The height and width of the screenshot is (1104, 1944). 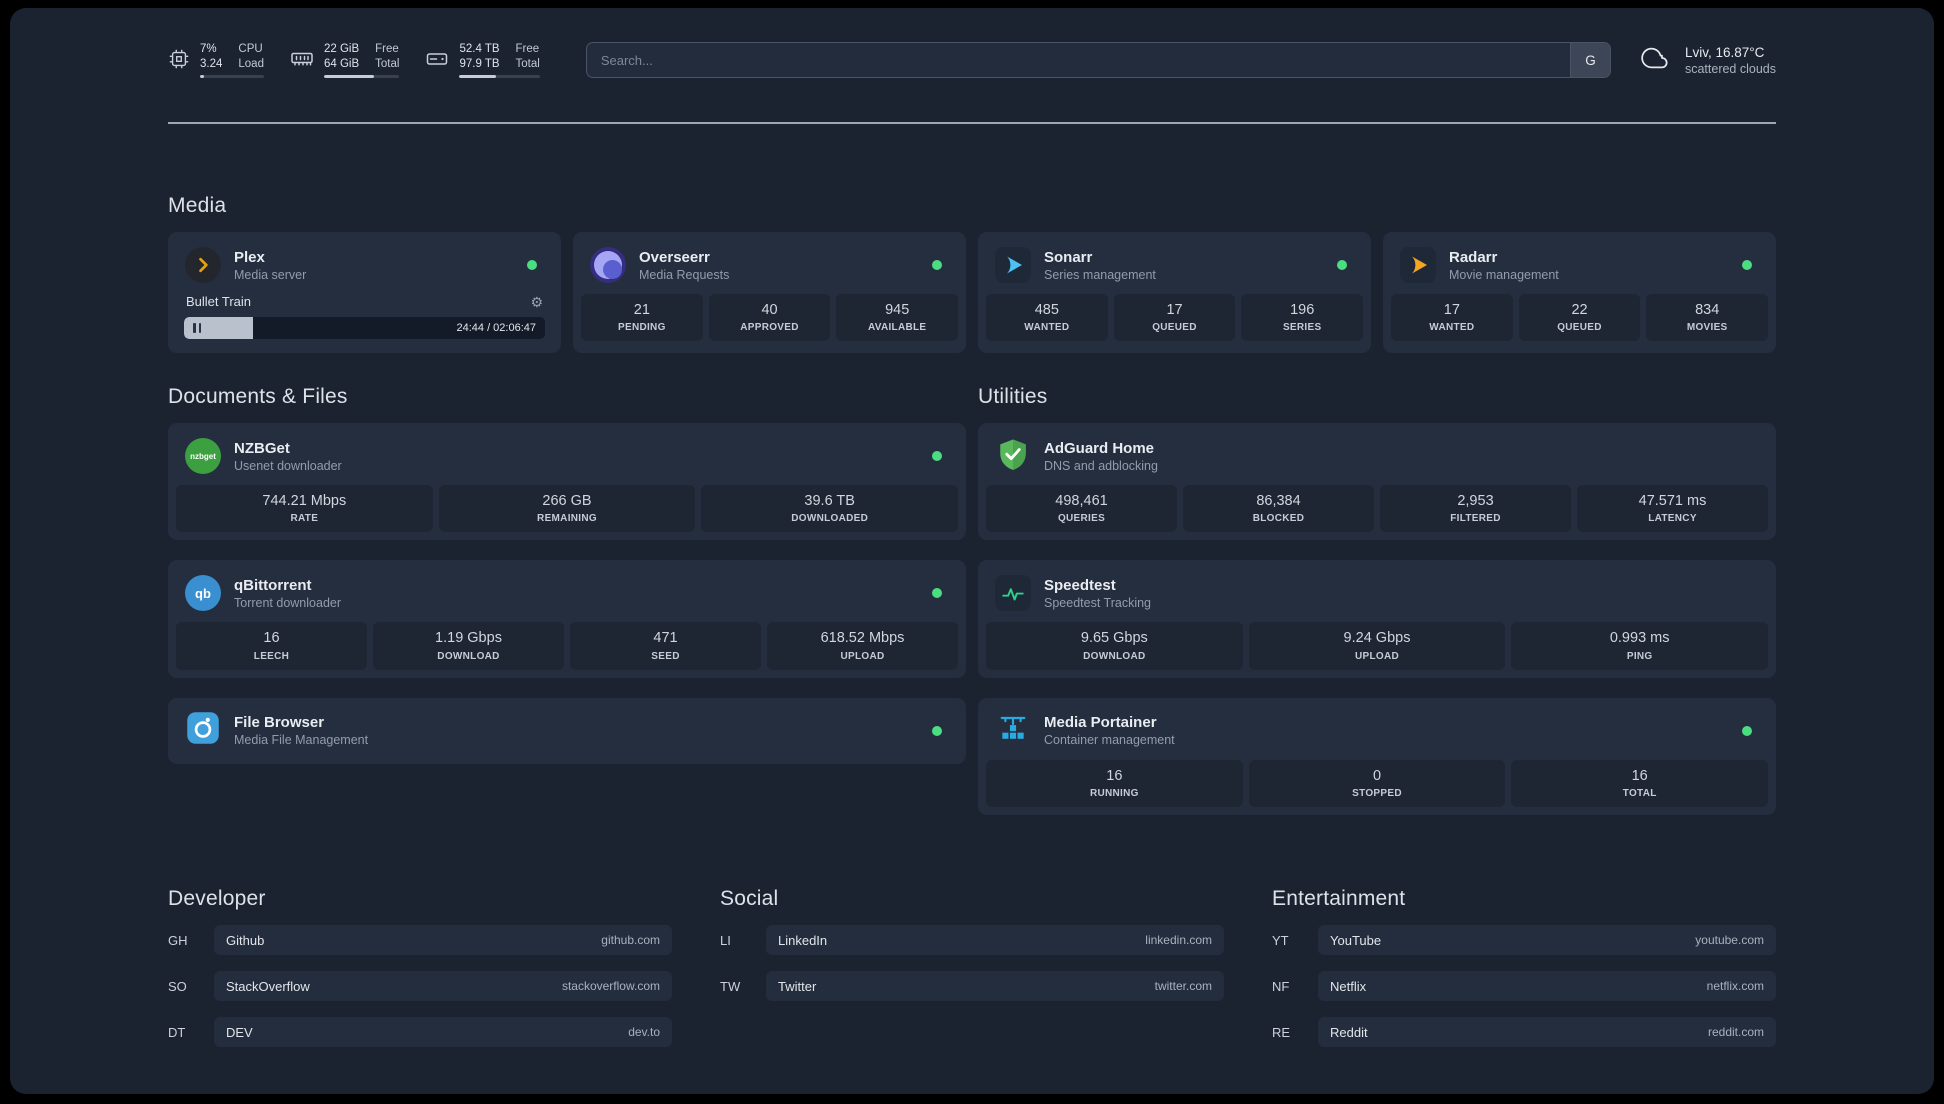 What do you see at coordinates (749, 899) in the screenshot?
I see `section-heading-social: Social` at bounding box center [749, 899].